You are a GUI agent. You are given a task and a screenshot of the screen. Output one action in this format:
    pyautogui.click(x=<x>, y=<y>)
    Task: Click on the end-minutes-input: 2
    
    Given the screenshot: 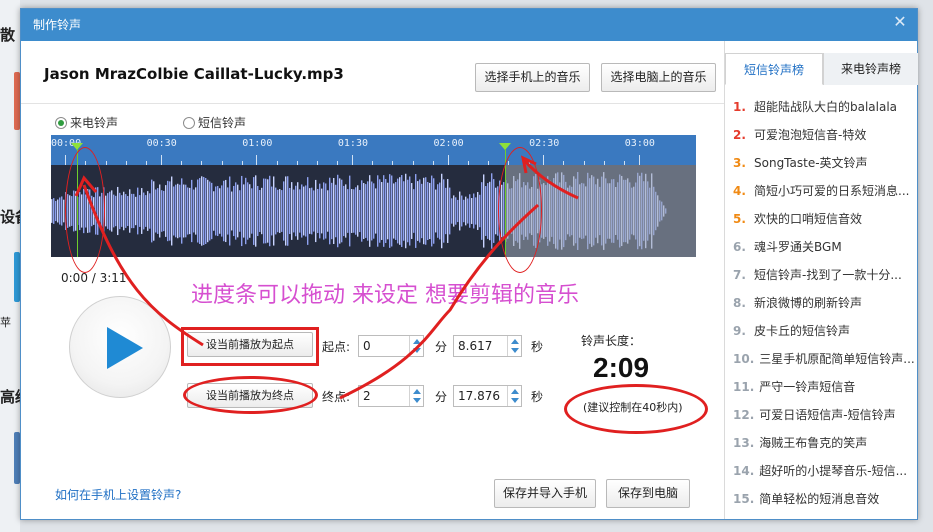 What is the action you would take?
    pyautogui.click(x=391, y=396)
    